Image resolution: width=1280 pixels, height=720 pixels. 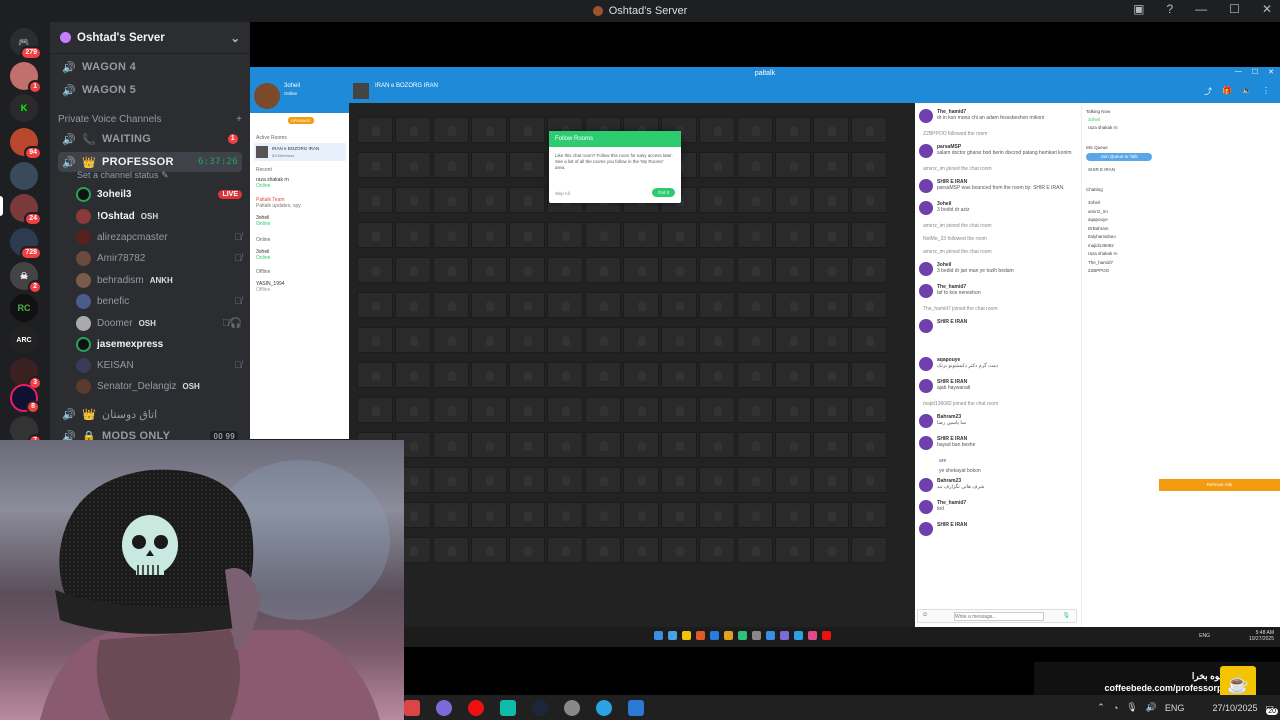 What do you see at coordinates (998, 421) in the screenshot?
I see `chat-message: Bahram23 سا یاسین رضا` at bounding box center [998, 421].